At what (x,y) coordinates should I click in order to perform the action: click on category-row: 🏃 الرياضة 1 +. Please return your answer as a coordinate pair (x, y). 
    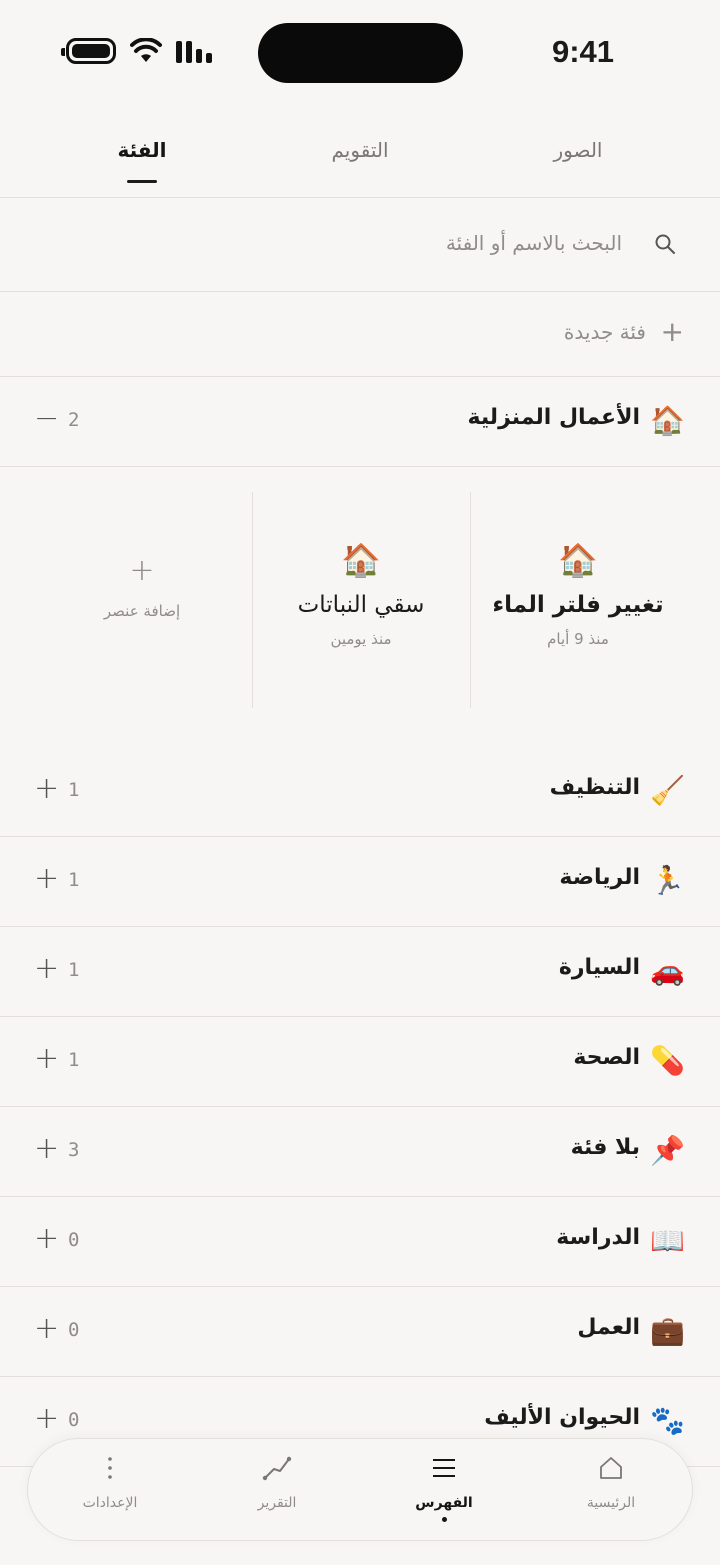
    Looking at the image, I should click on (360, 882).